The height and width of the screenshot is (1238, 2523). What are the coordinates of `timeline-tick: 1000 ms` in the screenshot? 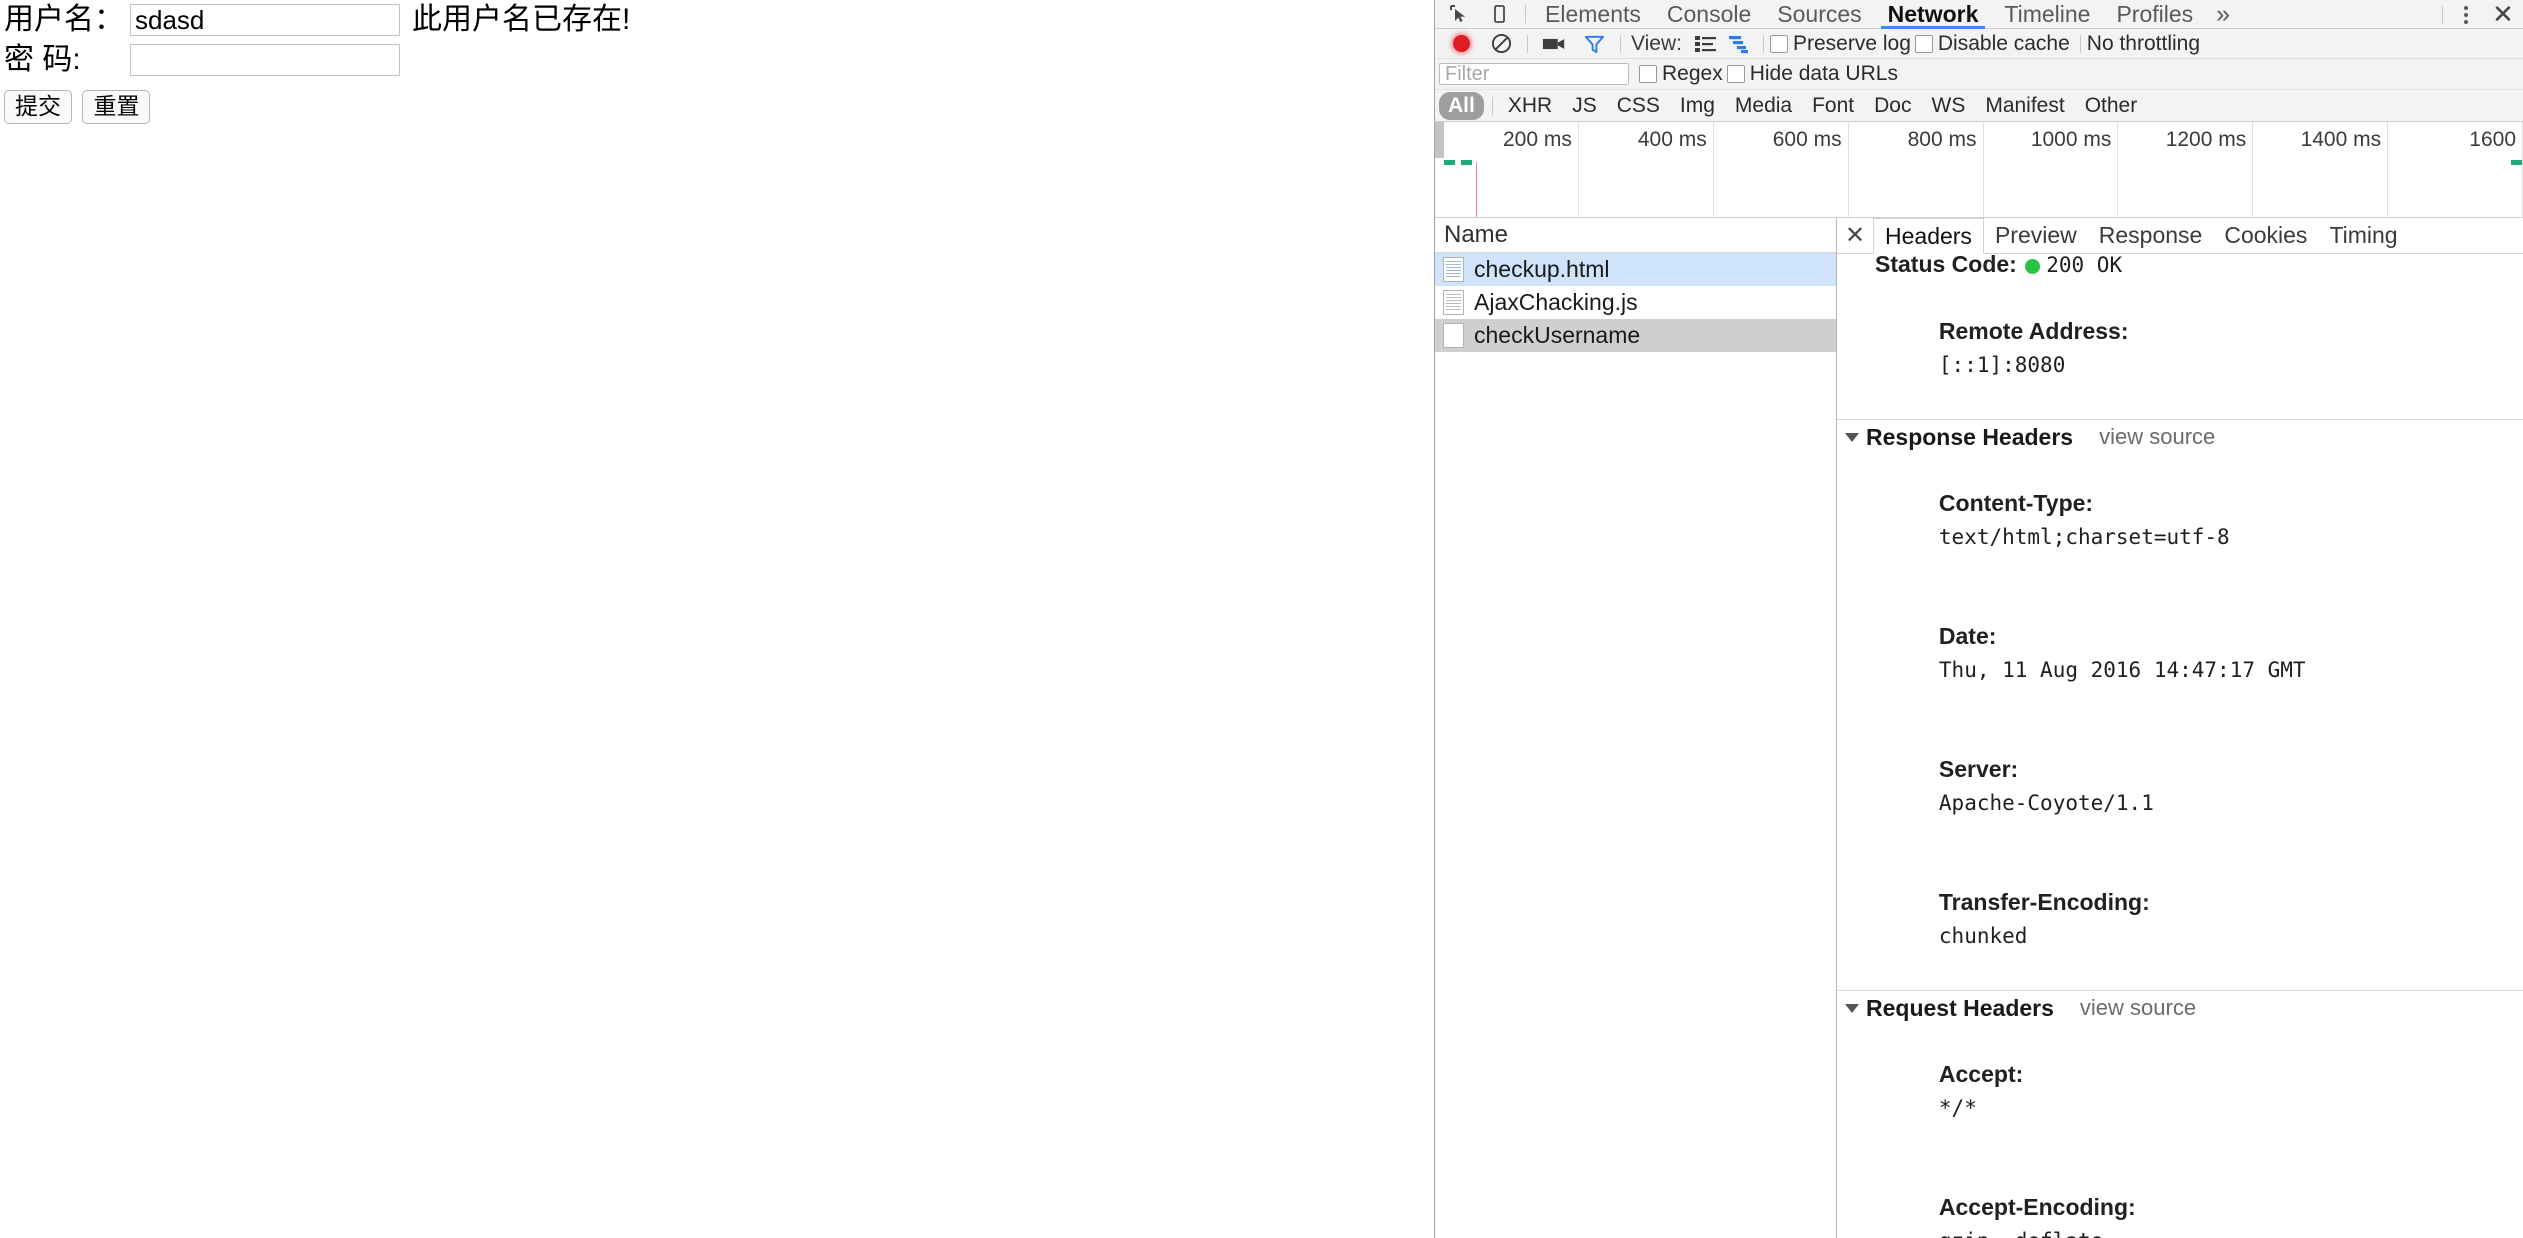 It's located at (2051, 169).